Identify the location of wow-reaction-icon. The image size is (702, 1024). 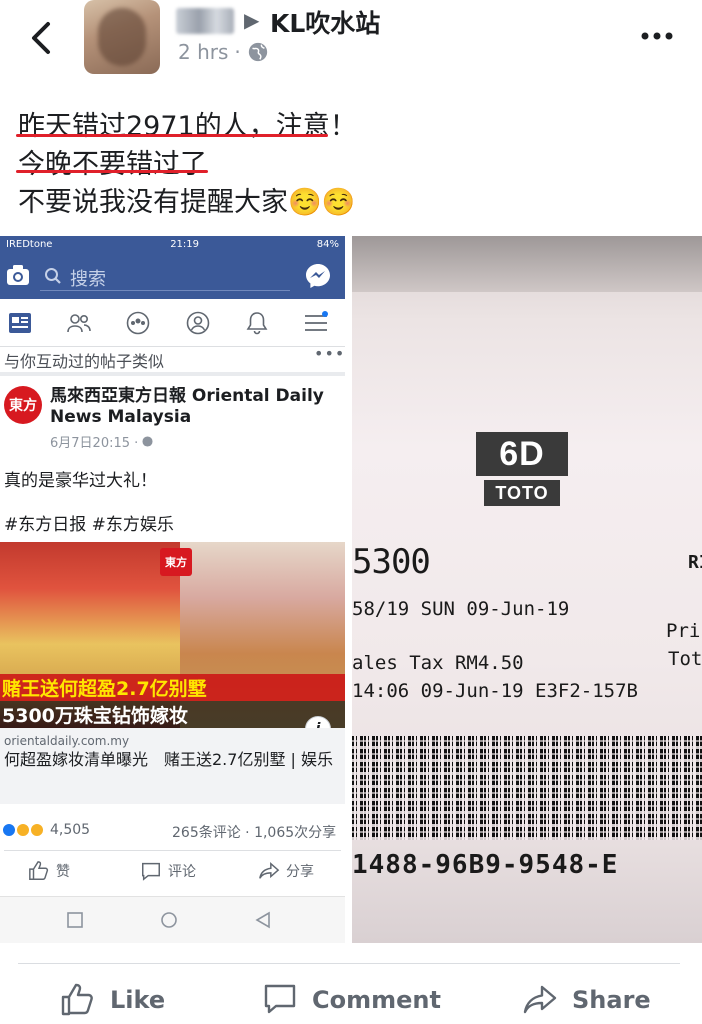
(23, 830).